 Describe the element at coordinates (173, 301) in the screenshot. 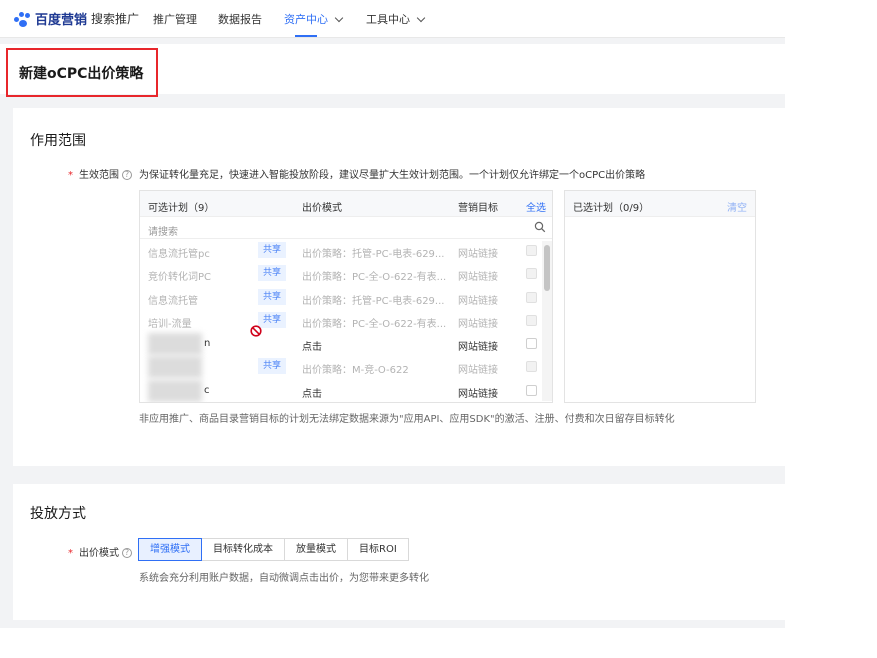

I see `plan-name: 信息流托管` at that location.